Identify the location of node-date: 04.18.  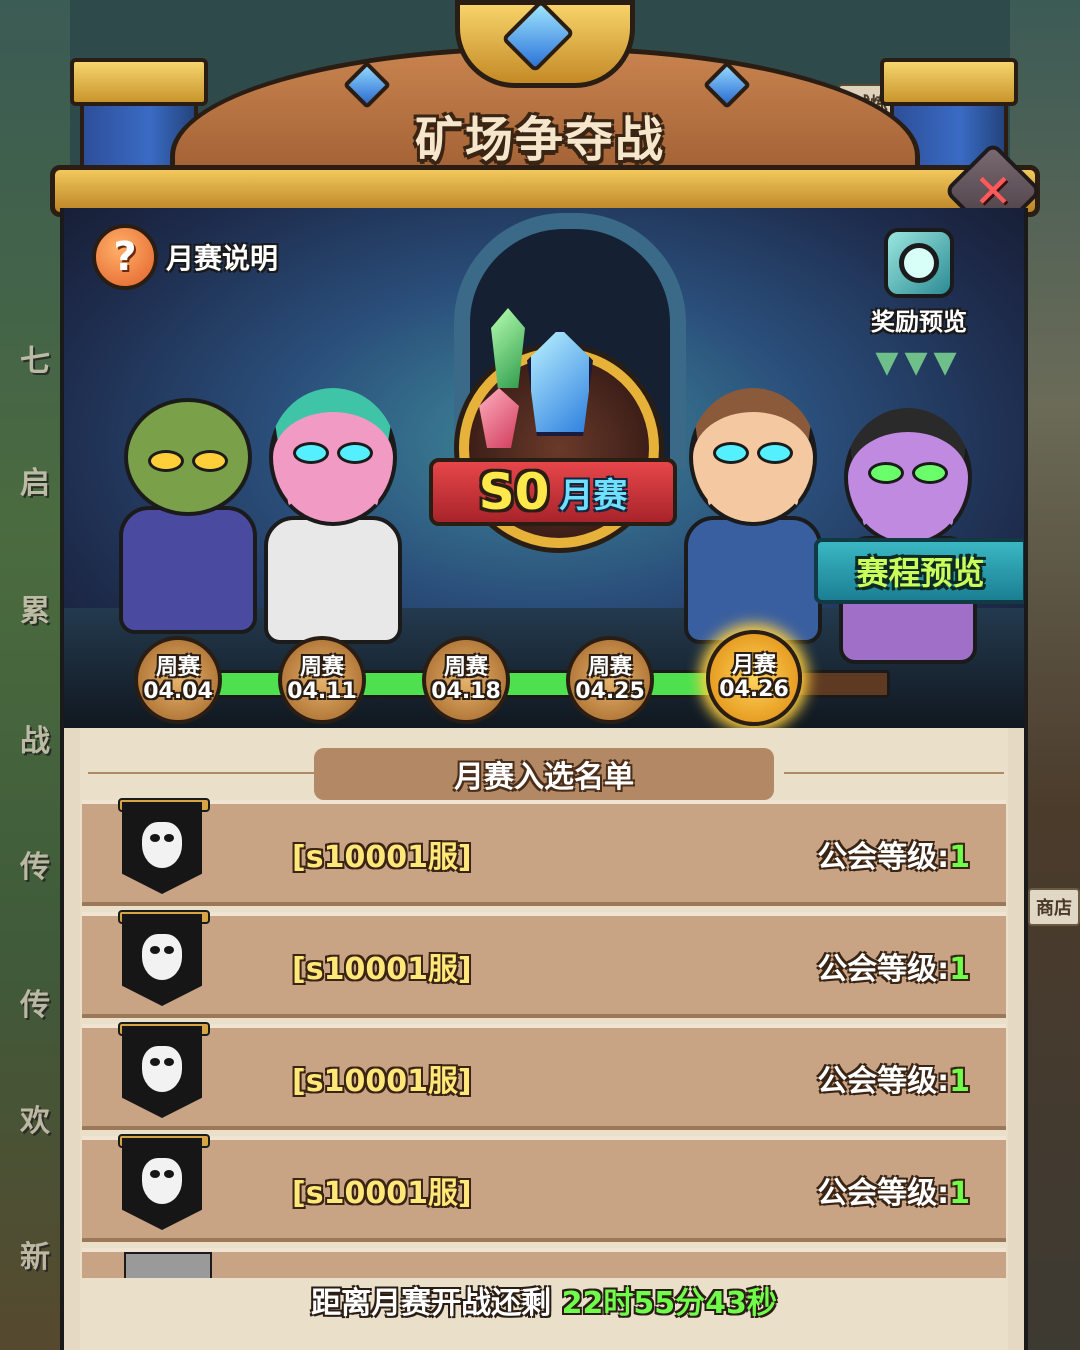
(466, 691).